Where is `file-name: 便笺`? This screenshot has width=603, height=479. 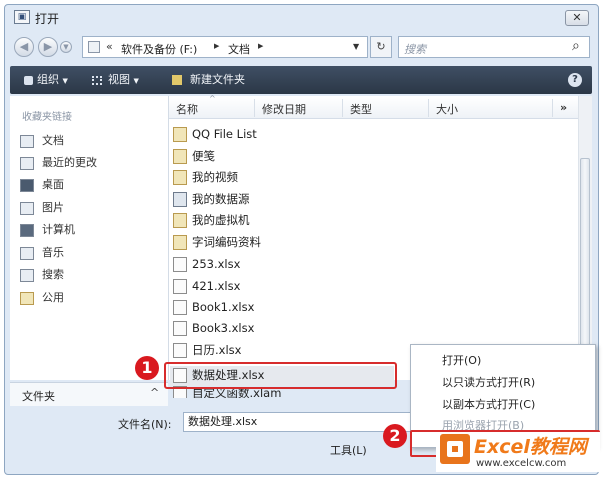
file-name: 便笺 is located at coordinates (203, 156).